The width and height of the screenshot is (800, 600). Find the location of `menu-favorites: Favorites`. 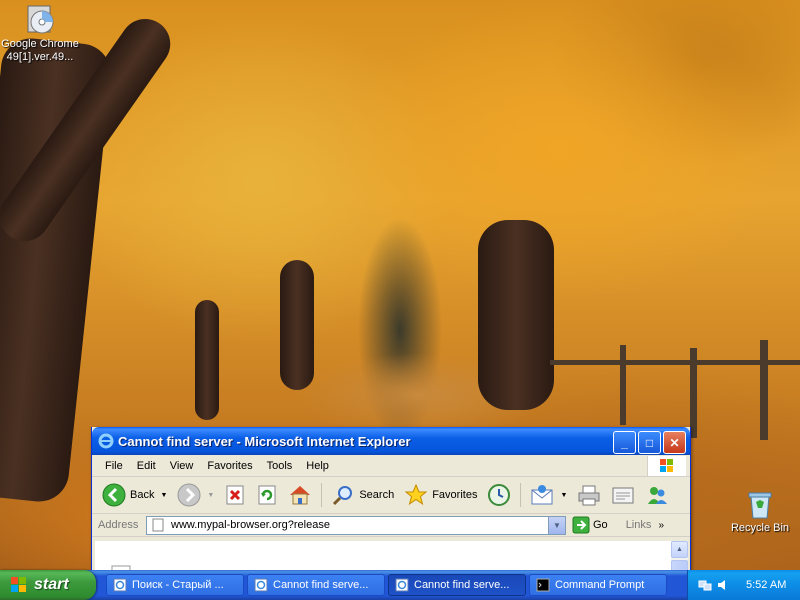

menu-favorites: Favorites is located at coordinates (229, 466).